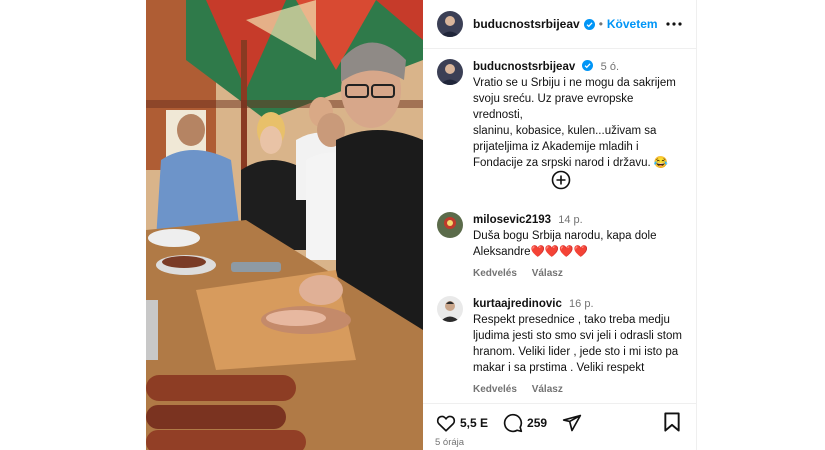 Image resolution: width=825 pixels, height=450 pixels. Describe the element at coordinates (673, 422) in the screenshot. I see `bookmark-icon` at that location.